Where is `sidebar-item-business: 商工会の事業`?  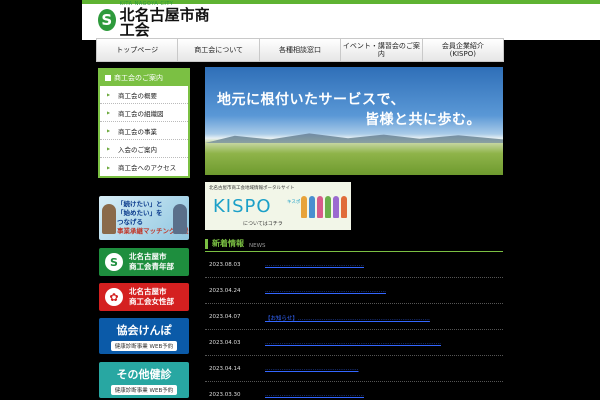
sidebar-item-business: 商工会の事業 is located at coordinates (144, 131).